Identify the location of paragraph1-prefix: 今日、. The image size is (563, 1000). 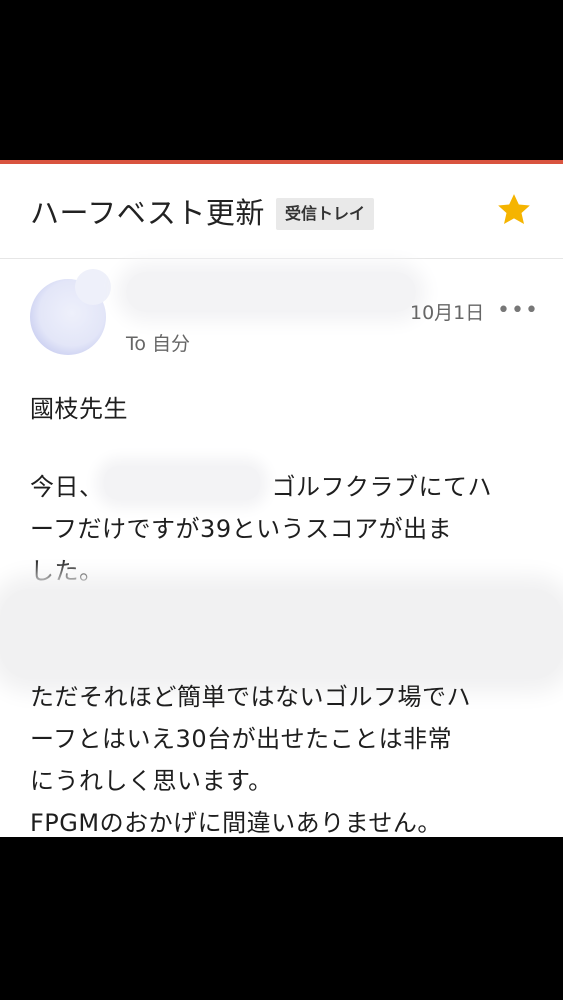
(67, 487).